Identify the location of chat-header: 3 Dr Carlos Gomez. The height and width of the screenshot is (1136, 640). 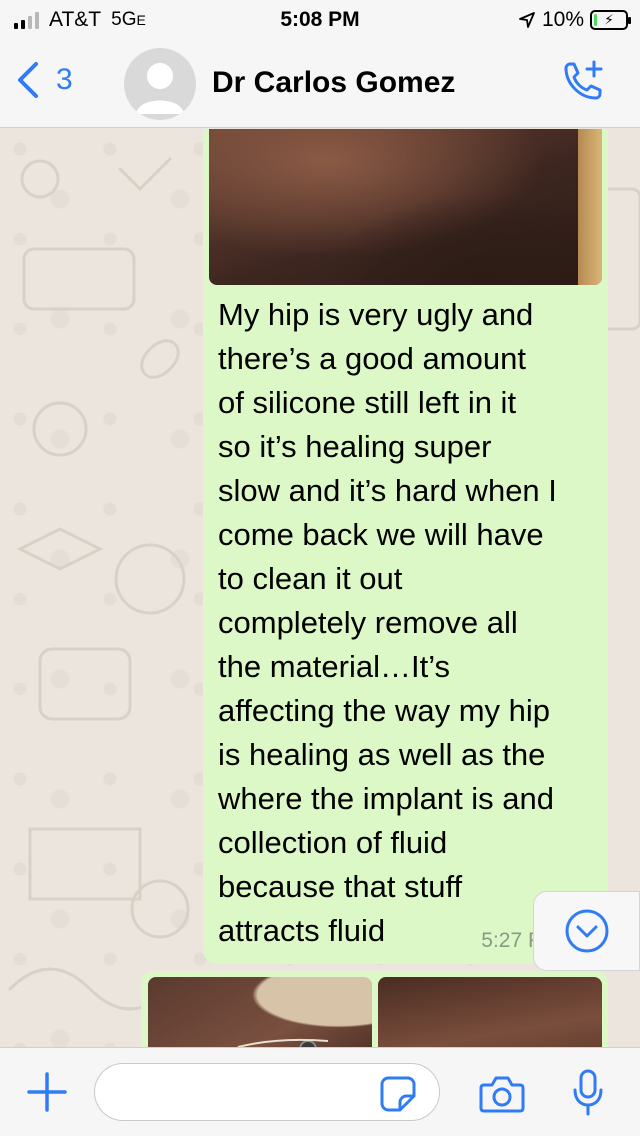
(320, 84).